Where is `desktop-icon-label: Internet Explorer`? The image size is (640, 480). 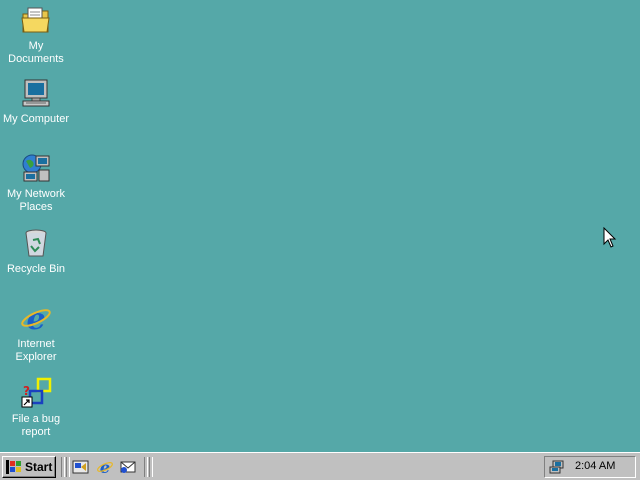 desktop-icon-label: Internet Explorer is located at coordinates (36, 350).